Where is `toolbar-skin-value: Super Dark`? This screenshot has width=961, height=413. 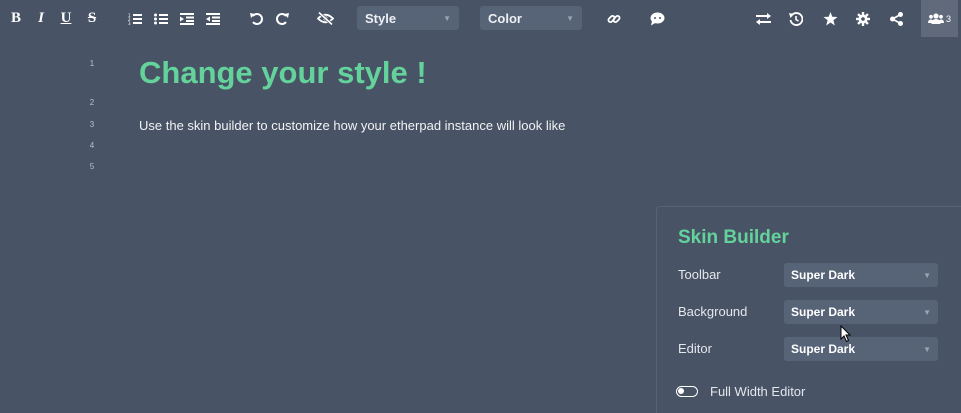 toolbar-skin-value: Super Dark is located at coordinates (823, 275).